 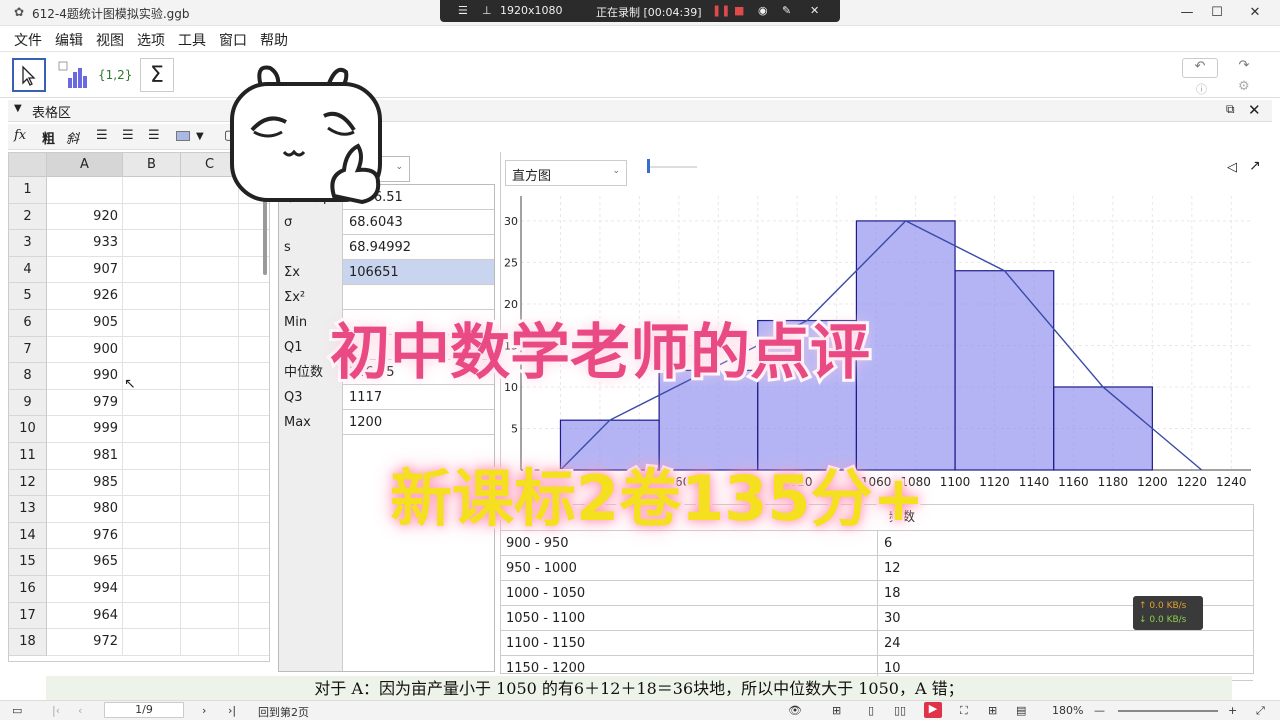 What do you see at coordinates (1244, 68) in the screenshot?
I see `redo-button: ↷` at bounding box center [1244, 68].